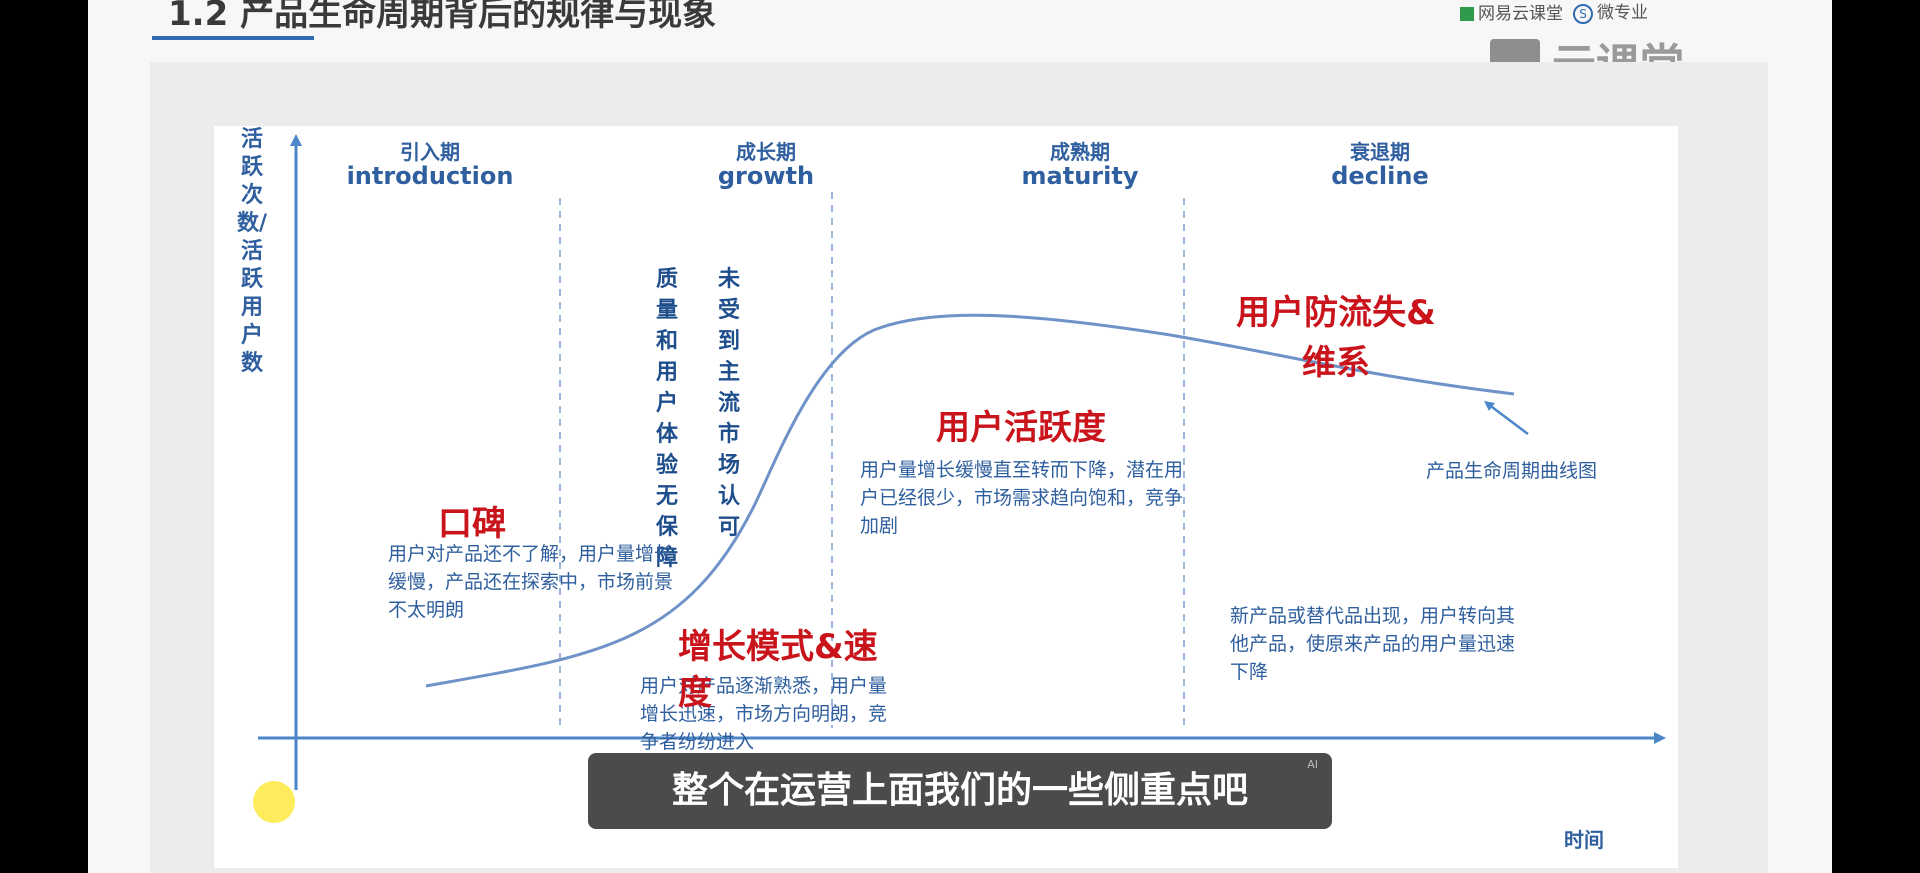  I want to click on x-axis-label: 时间, so click(1584, 840).